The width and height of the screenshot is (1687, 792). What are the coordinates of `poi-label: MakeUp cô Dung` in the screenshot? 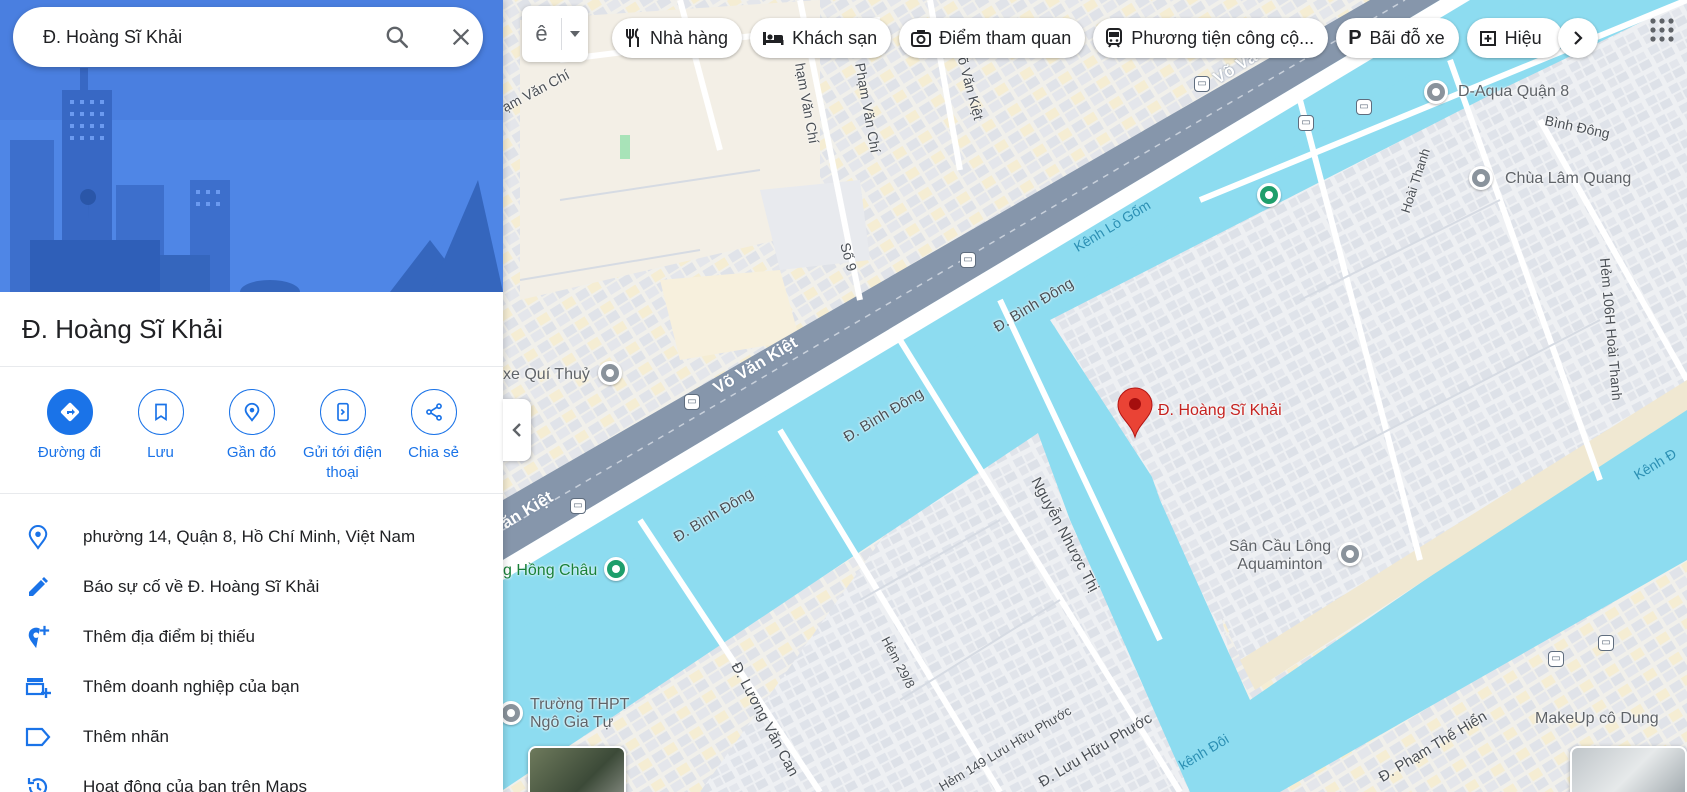 It's located at (1597, 719).